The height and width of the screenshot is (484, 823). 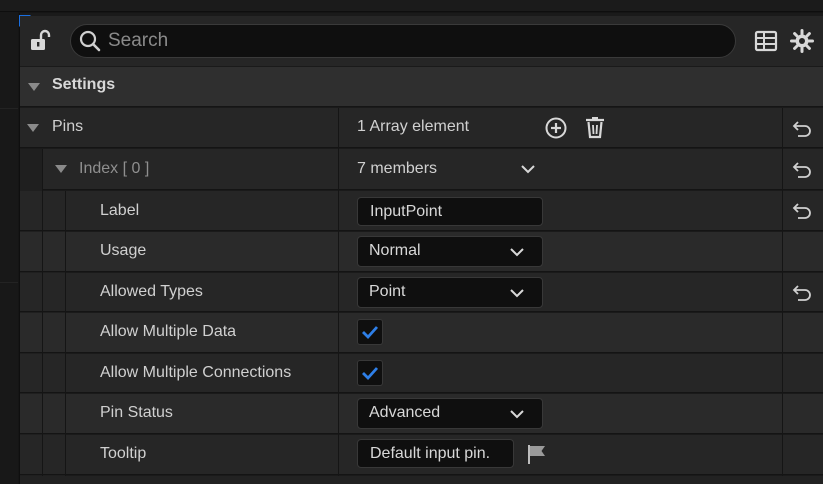 I want to click on flag-icon, so click(x=537, y=454).